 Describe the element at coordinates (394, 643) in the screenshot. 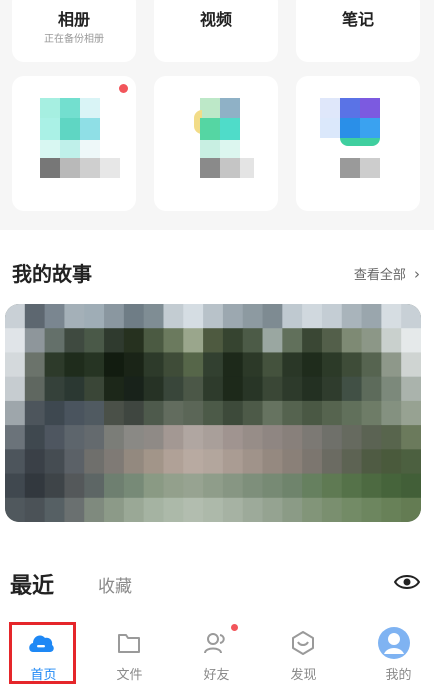

I see `avatar-icon` at that location.